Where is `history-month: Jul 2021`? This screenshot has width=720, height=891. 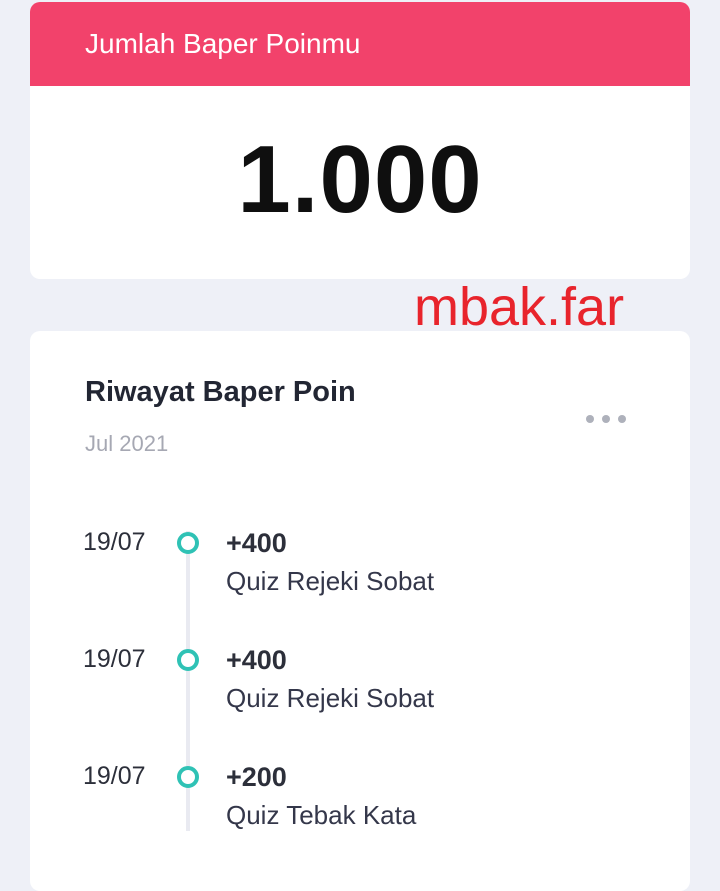 history-month: Jul 2021 is located at coordinates (127, 443).